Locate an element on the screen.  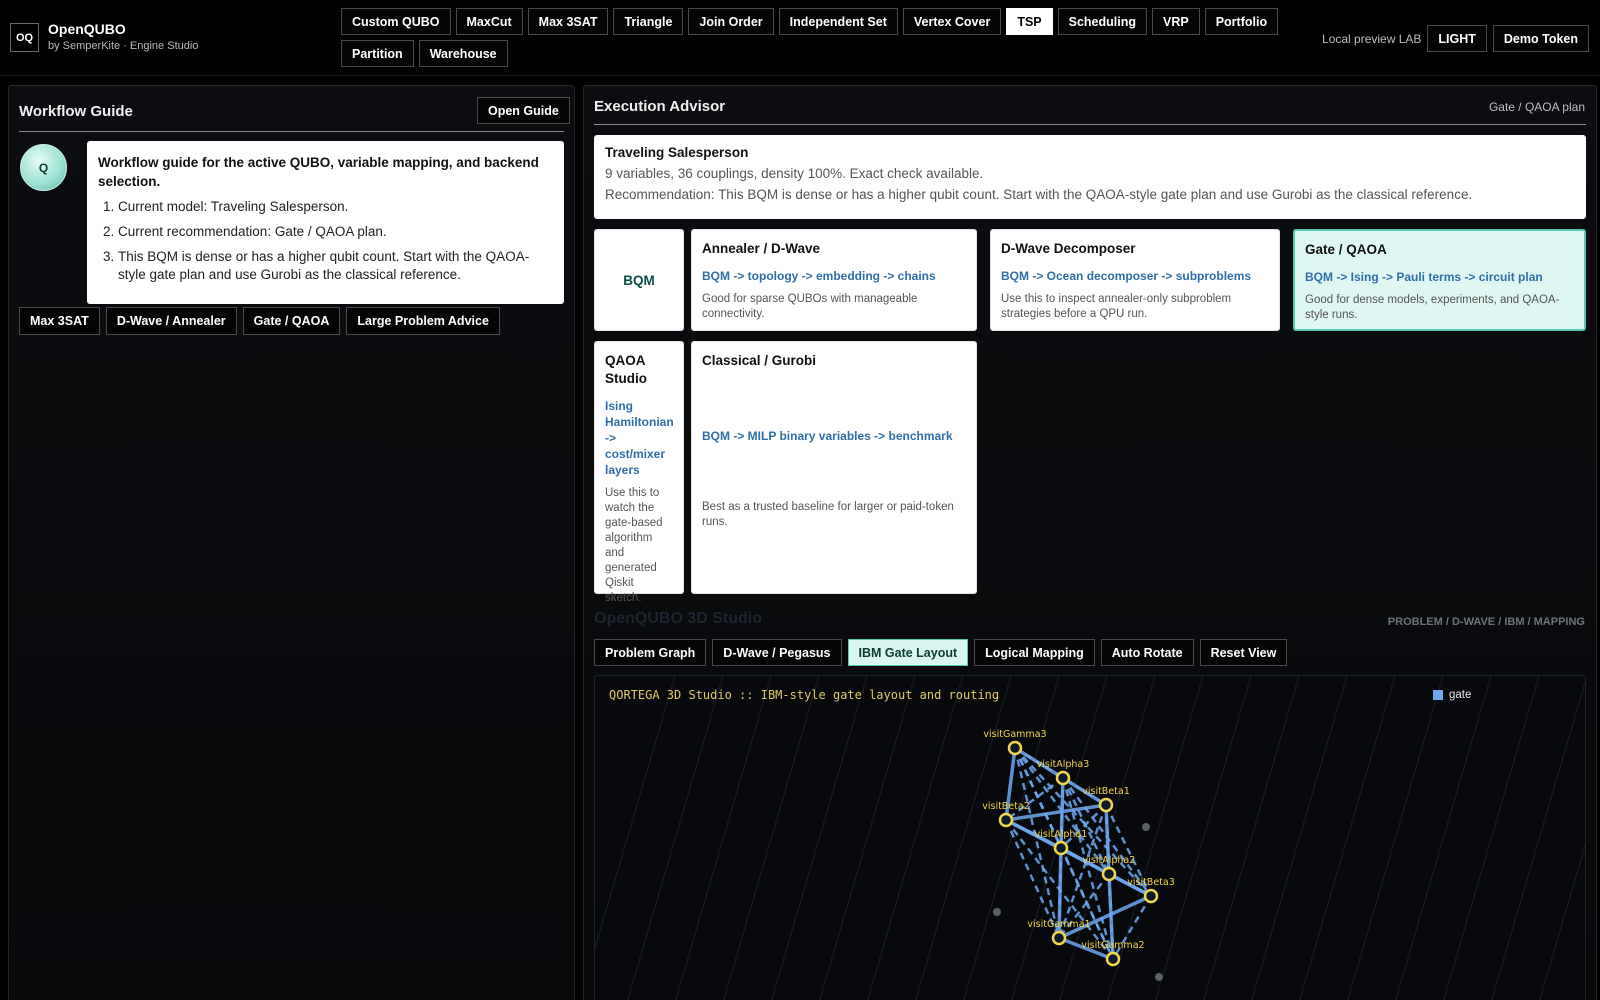
qubit-node-label: visitBeta2 is located at coordinates (1006, 806).